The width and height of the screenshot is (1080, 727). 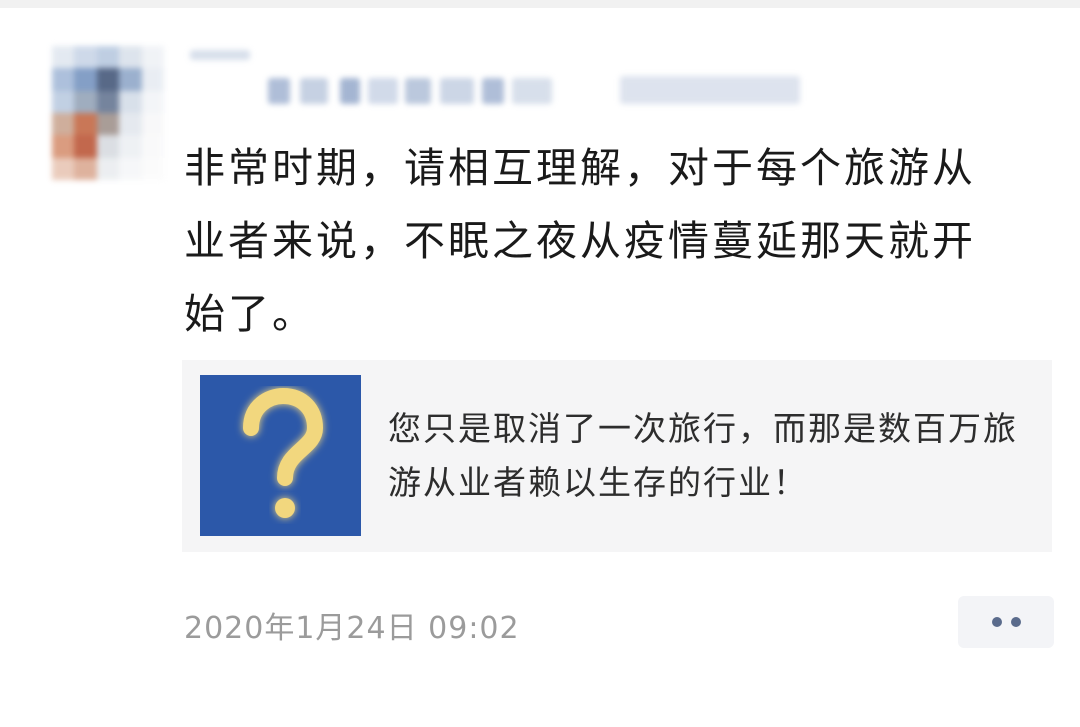 What do you see at coordinates (282, 452) in the screenshot?
I see `question-mark-icon` at bounding box center [282, 452].